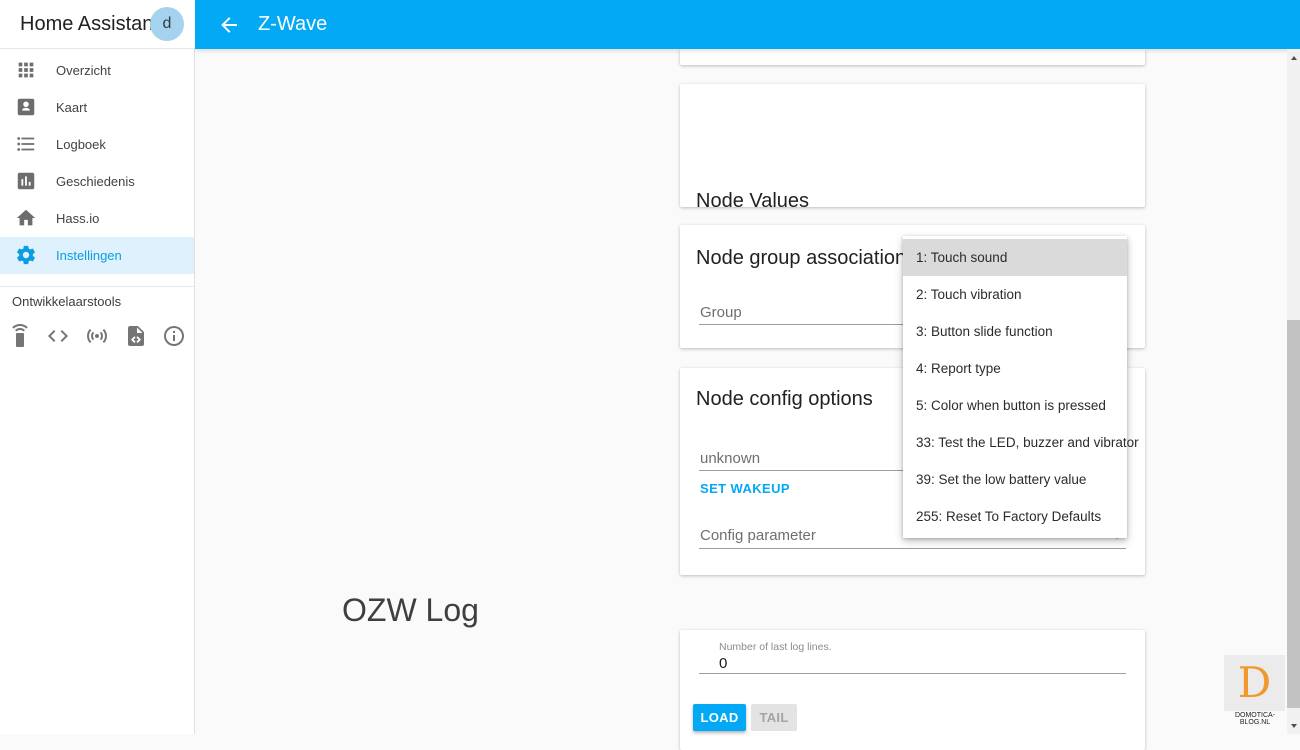 The width and height of the screenshot is (1300, 750). I want to click on card-title: Node group associations, so click(806, 258).